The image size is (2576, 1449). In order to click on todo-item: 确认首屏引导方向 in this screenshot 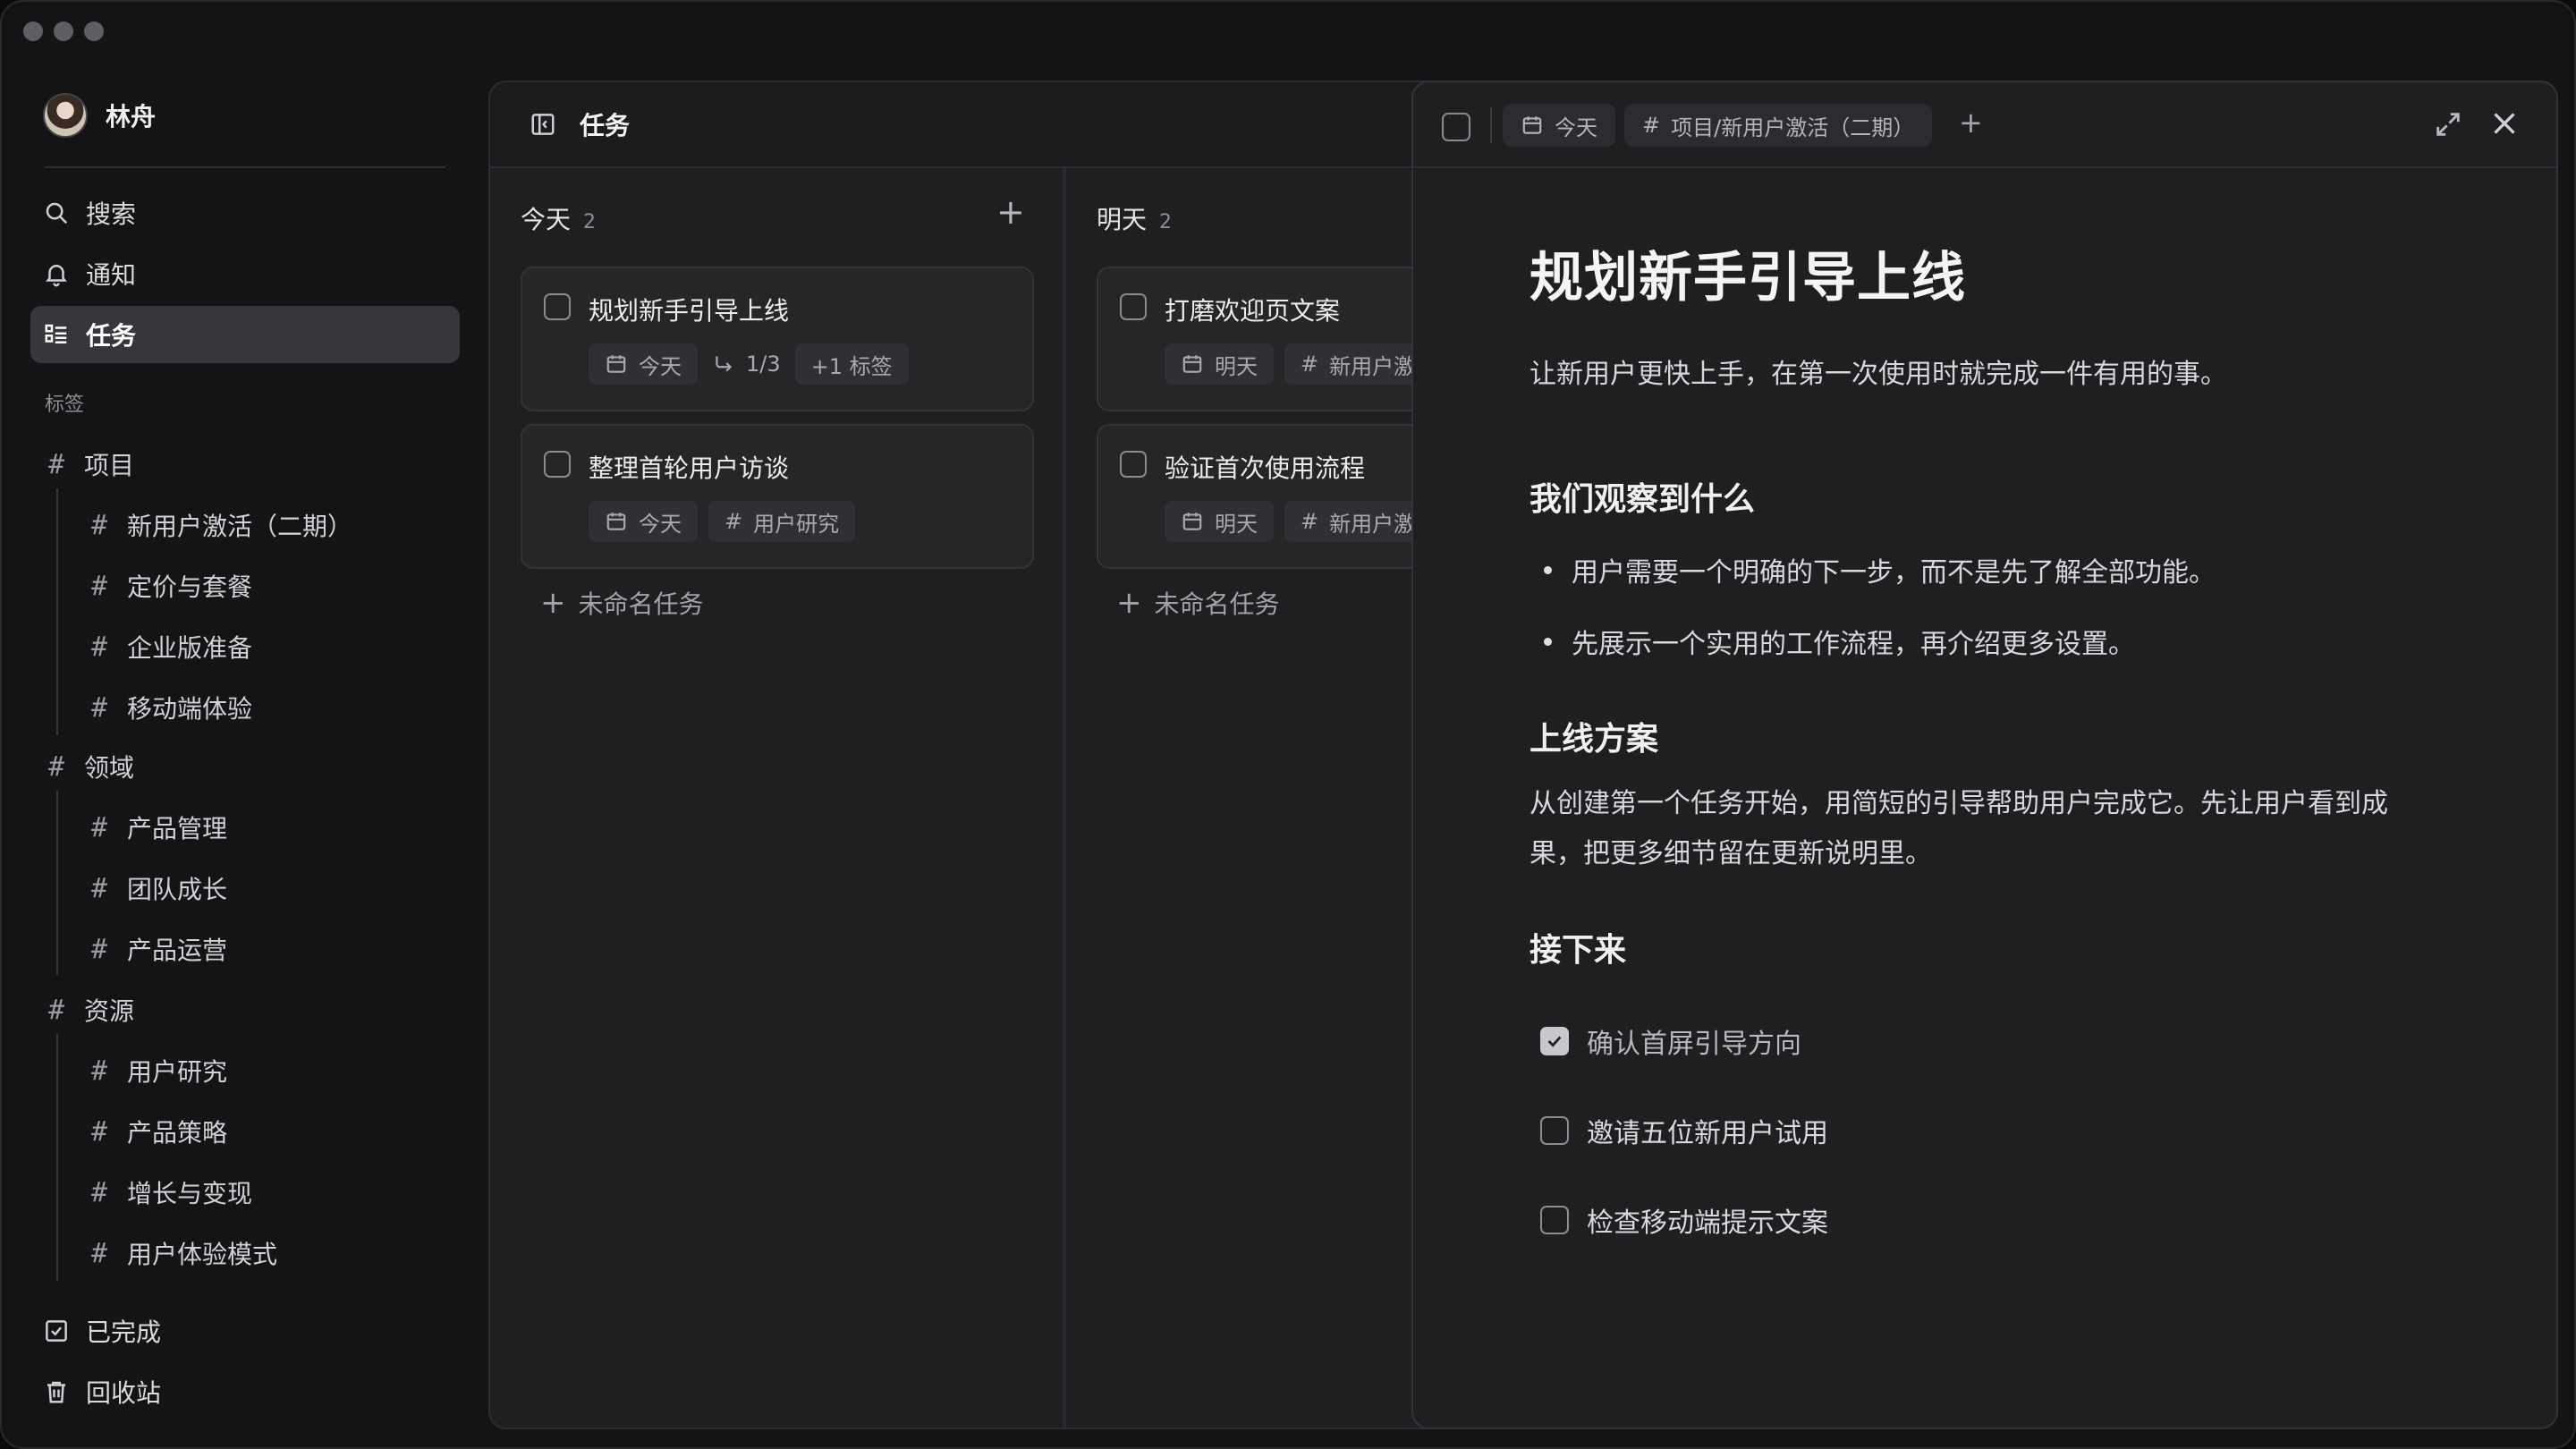, I will do `click(1670, 1041)`.